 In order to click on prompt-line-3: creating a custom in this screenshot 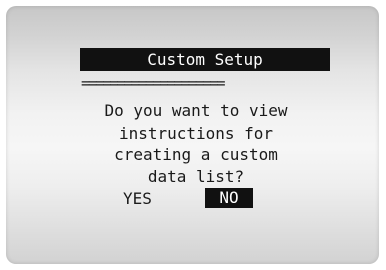, I will do `click(196, 154)`.